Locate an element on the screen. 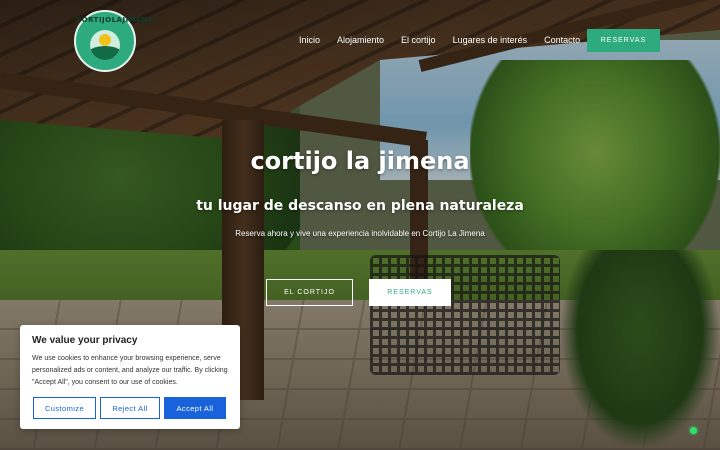 This screenshot has width=720, height=450. customize-button: Customize is located at coordinates (64, 408).